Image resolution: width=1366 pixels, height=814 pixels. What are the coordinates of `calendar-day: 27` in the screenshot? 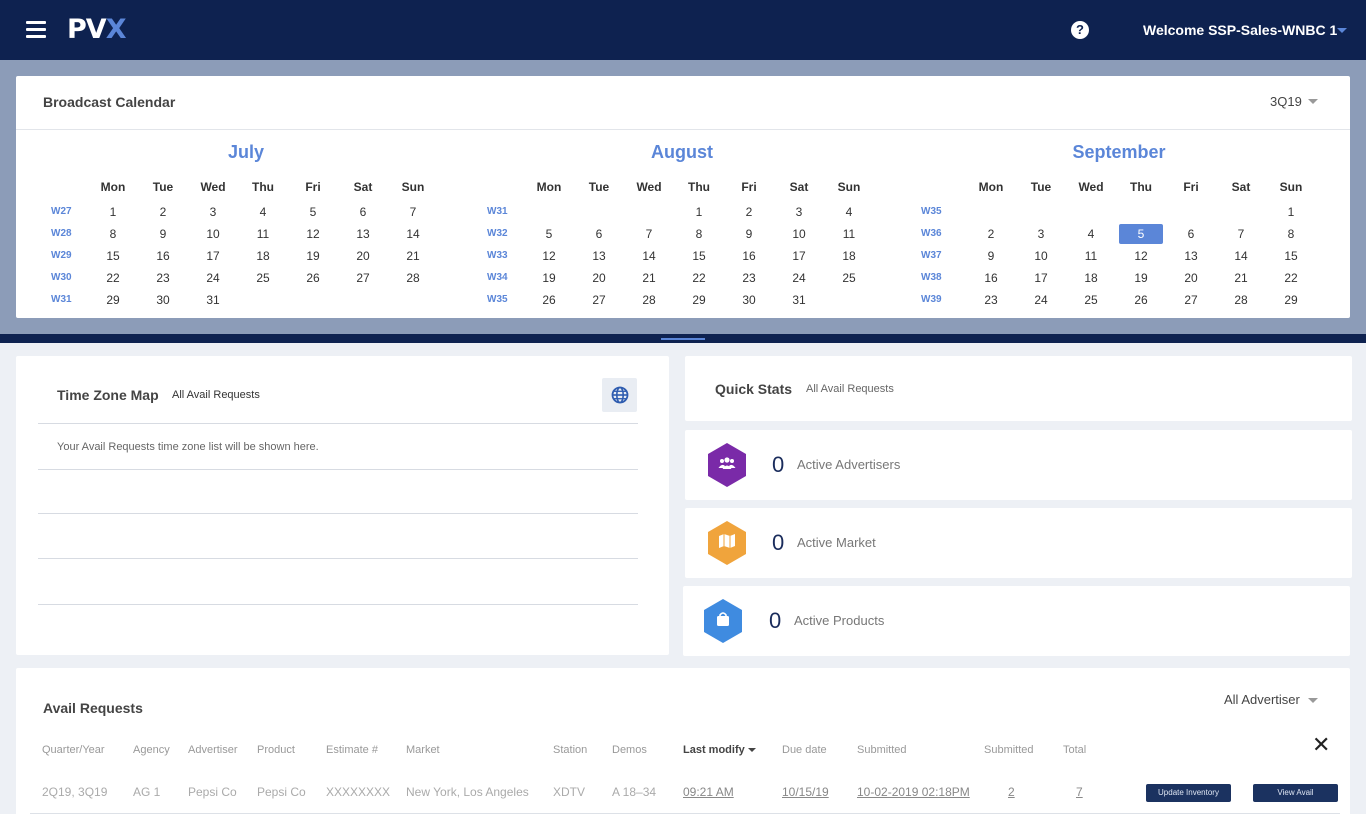 It's located at (363, 278).